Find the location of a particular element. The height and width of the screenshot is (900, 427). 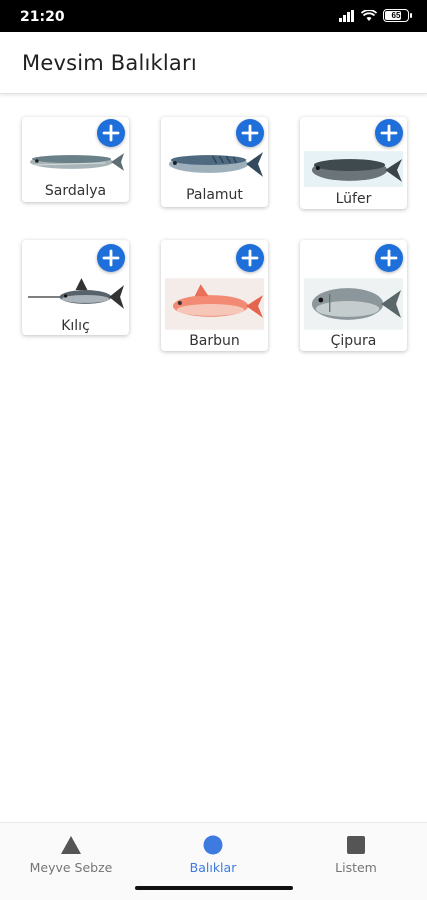

sea-bream-image is located at coordinates (353, 304).